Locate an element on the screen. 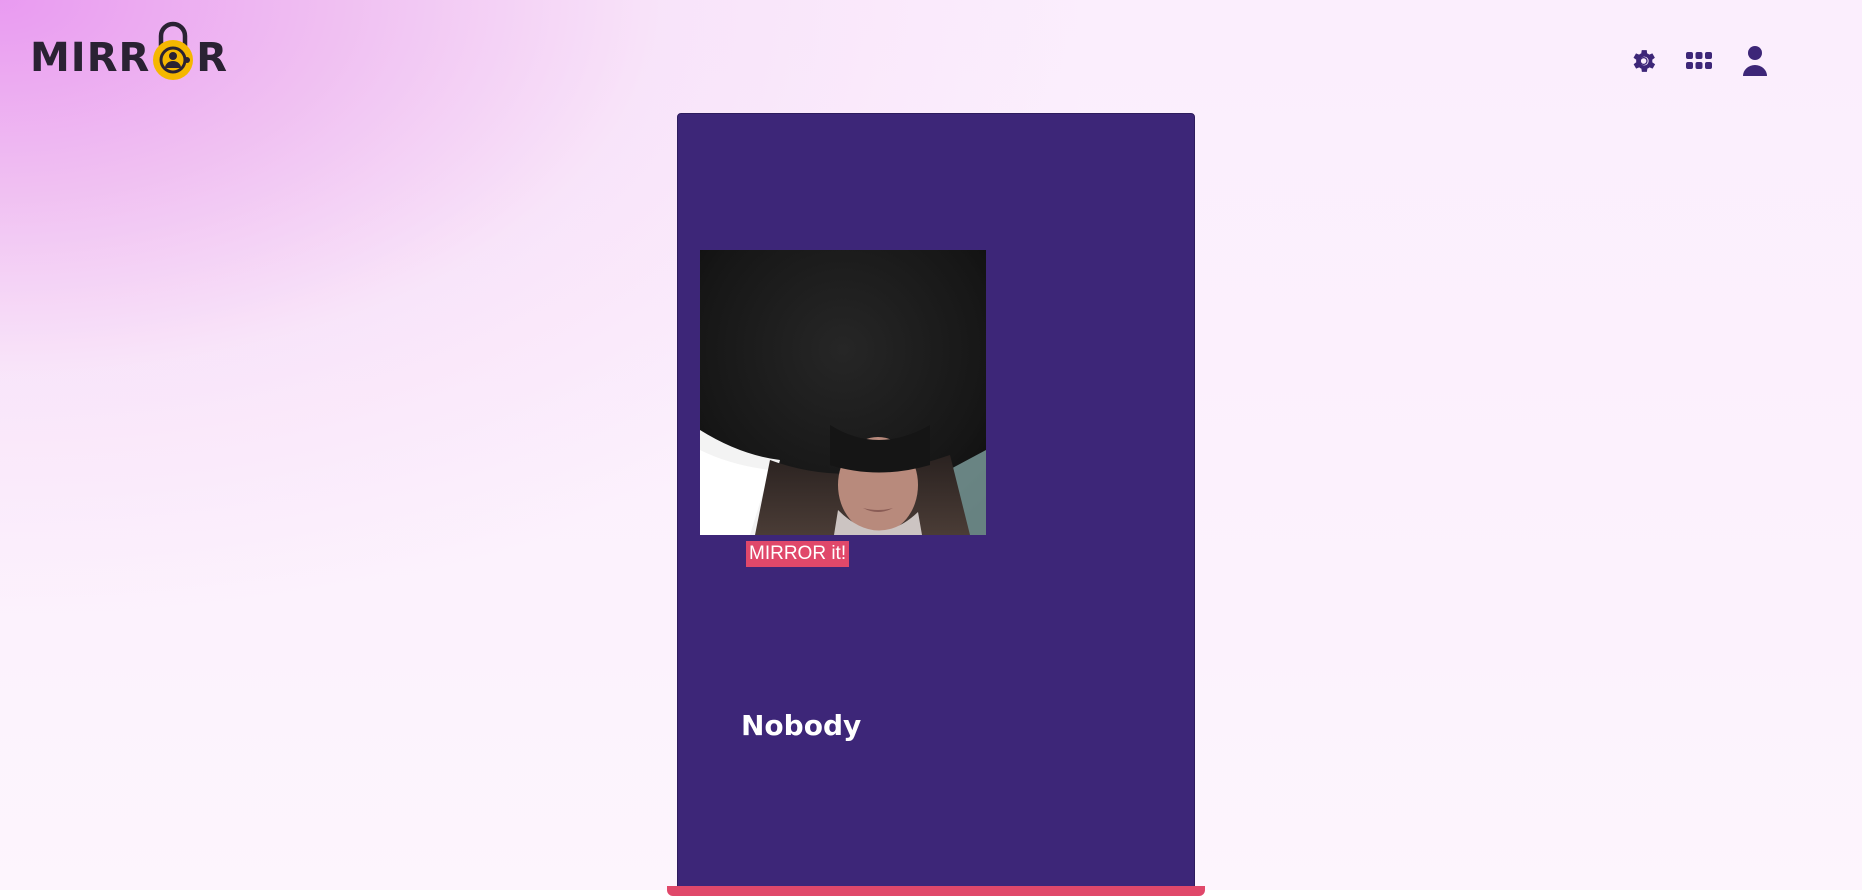 This screenshot has height=896, width=1862. apps-grid-icon is located at coordinates (1699, 60).